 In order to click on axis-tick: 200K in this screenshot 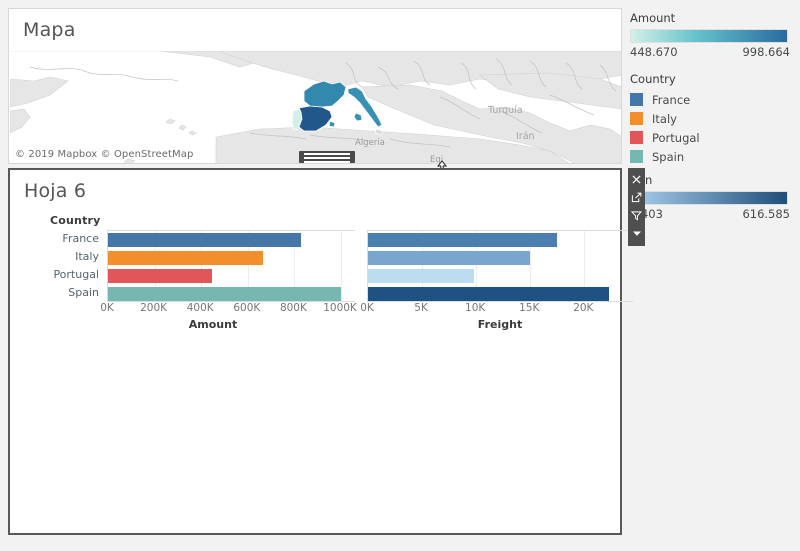, I will do `click(154, 308)`.